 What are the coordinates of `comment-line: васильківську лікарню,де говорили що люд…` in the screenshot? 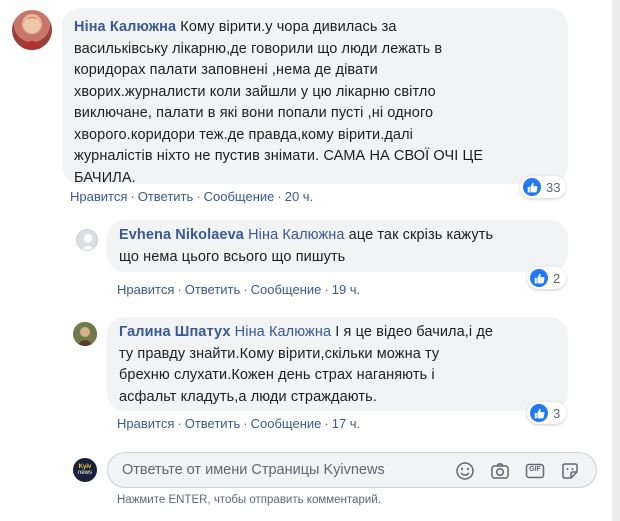 It's located at (258, 48).